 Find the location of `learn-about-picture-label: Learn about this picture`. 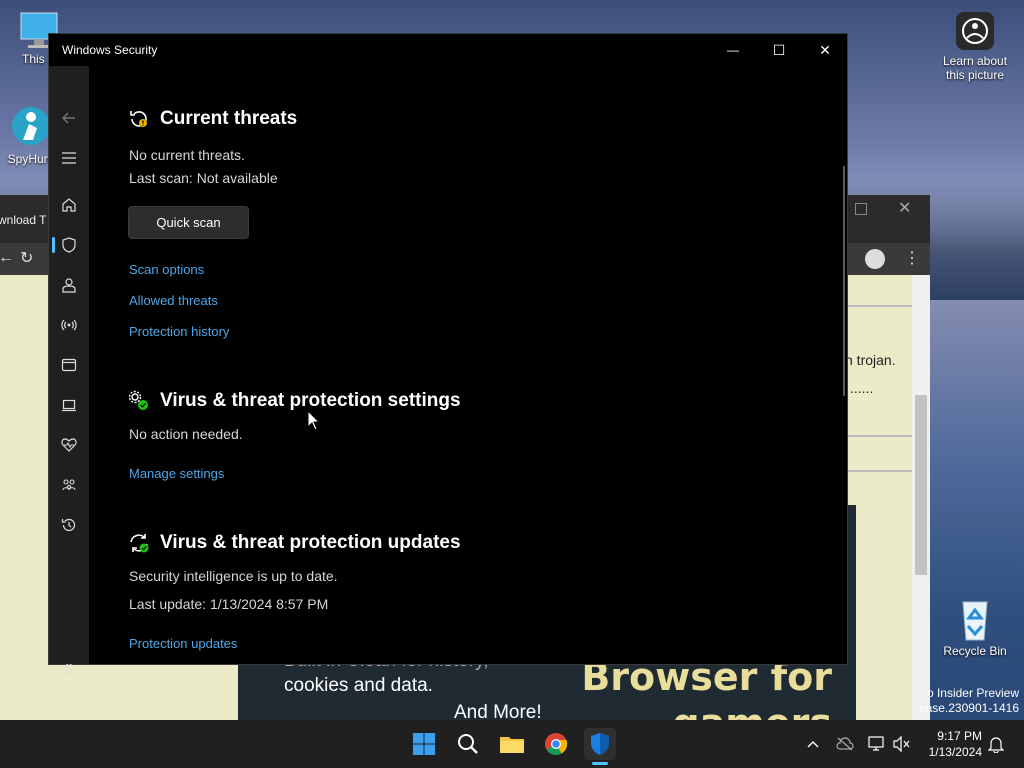

learn-about-picture-label: Learn about this picture is located at coordinates (975, 68).